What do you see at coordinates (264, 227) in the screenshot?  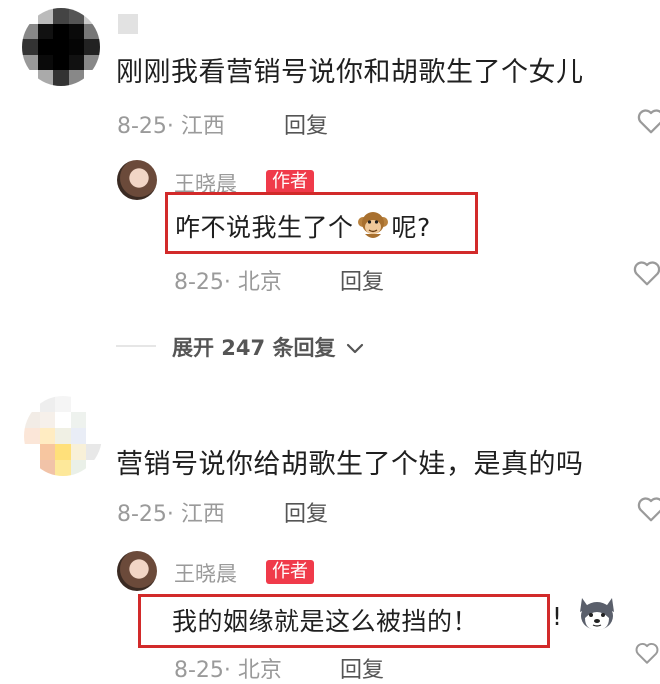 I see `reply-text-before: 咋不说我生了个` at bounding box center [264, 227].